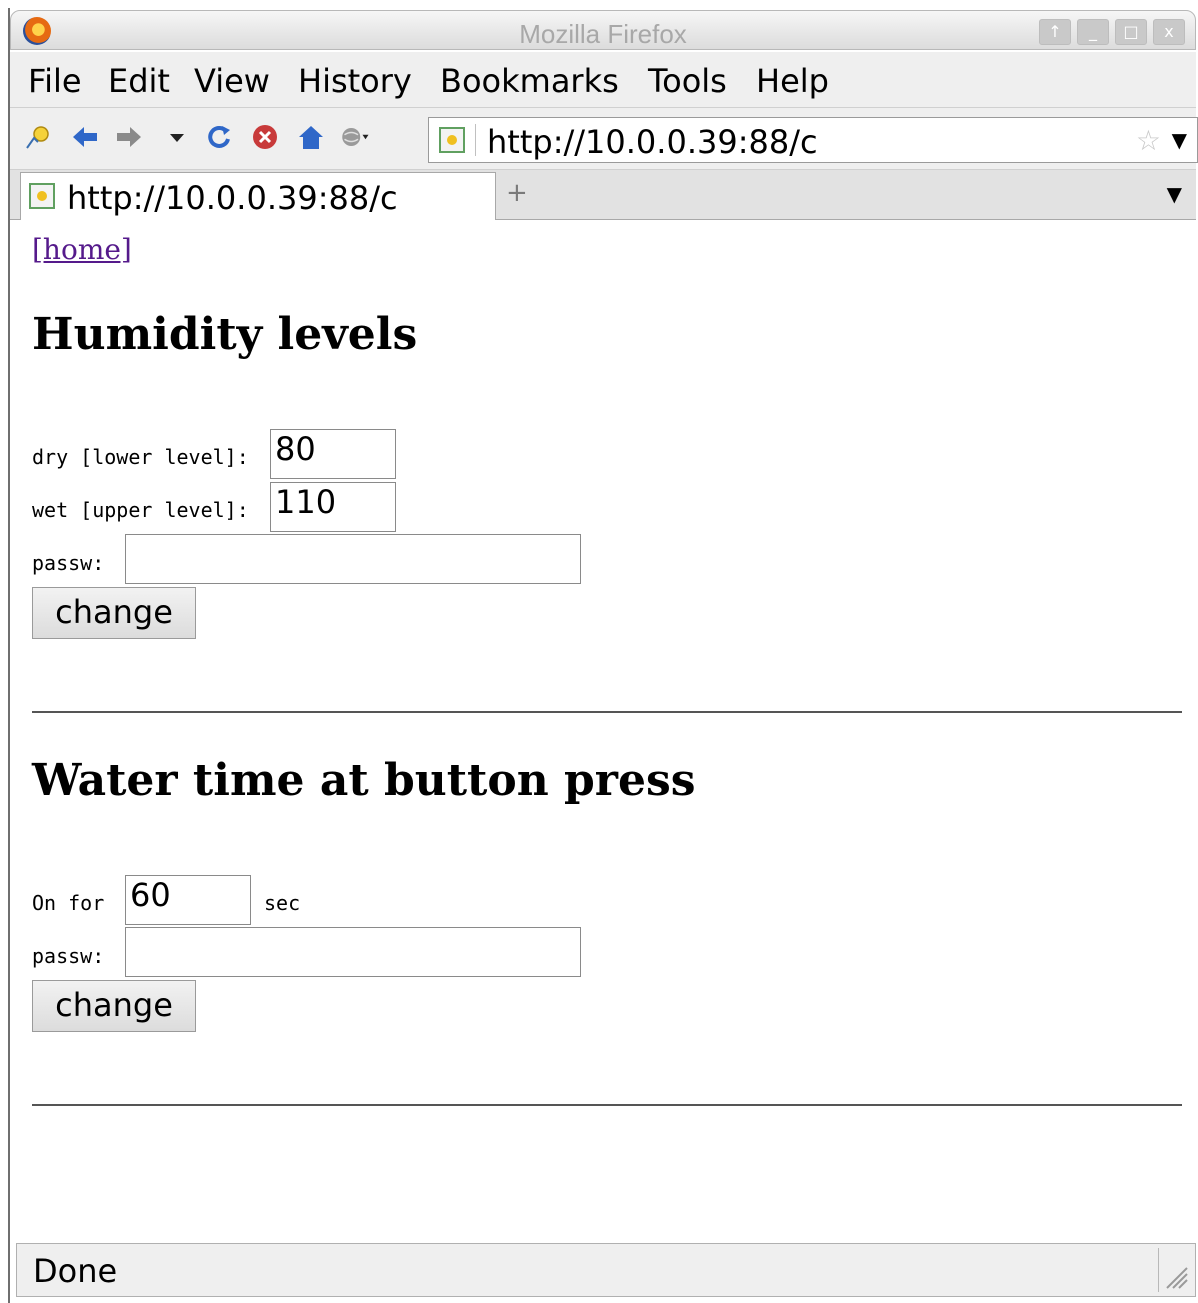  What do you see at coordinates (140, 457) in the screenshot?
I see `dry-label: dry [lower level]:` at bounding box center [140, 457].